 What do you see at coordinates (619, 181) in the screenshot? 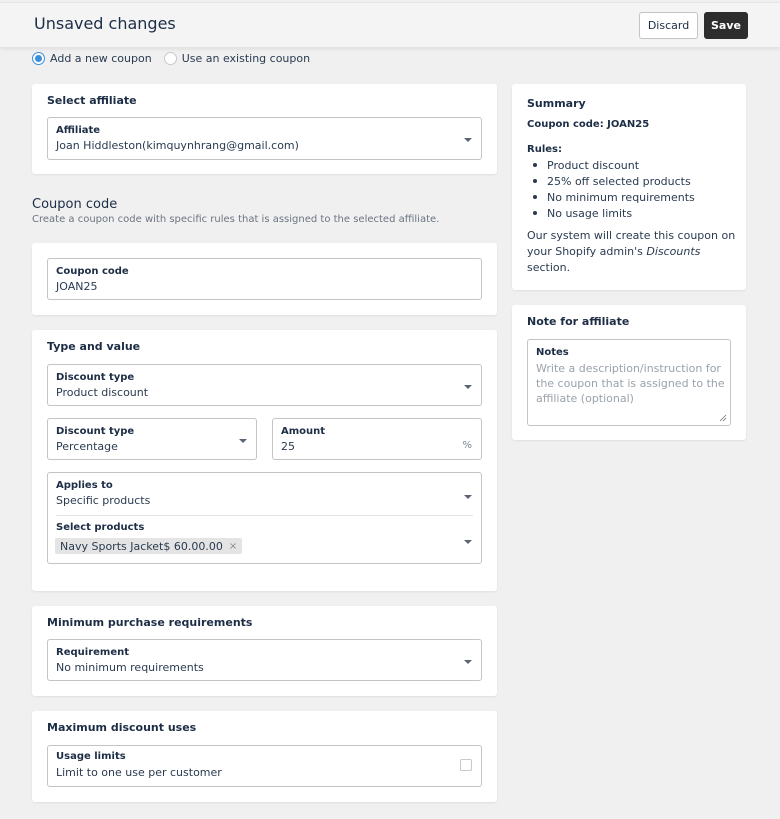
I see `rule-text: 25% off selected products` at bounding box center [619, 181].